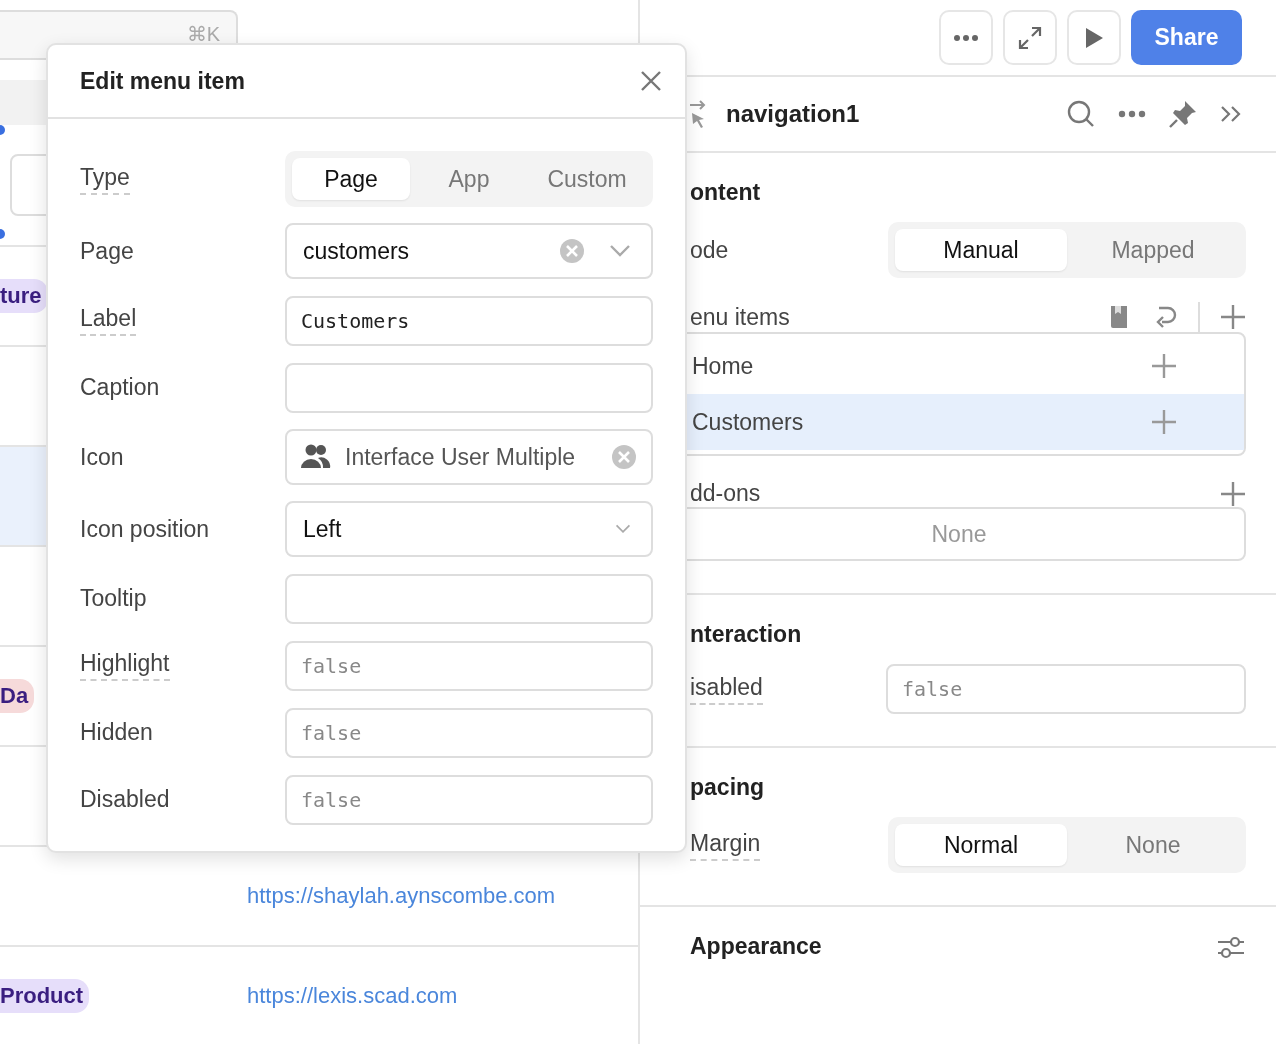  I want to click on dialog-title: Edit menu item, so click(162, 81).